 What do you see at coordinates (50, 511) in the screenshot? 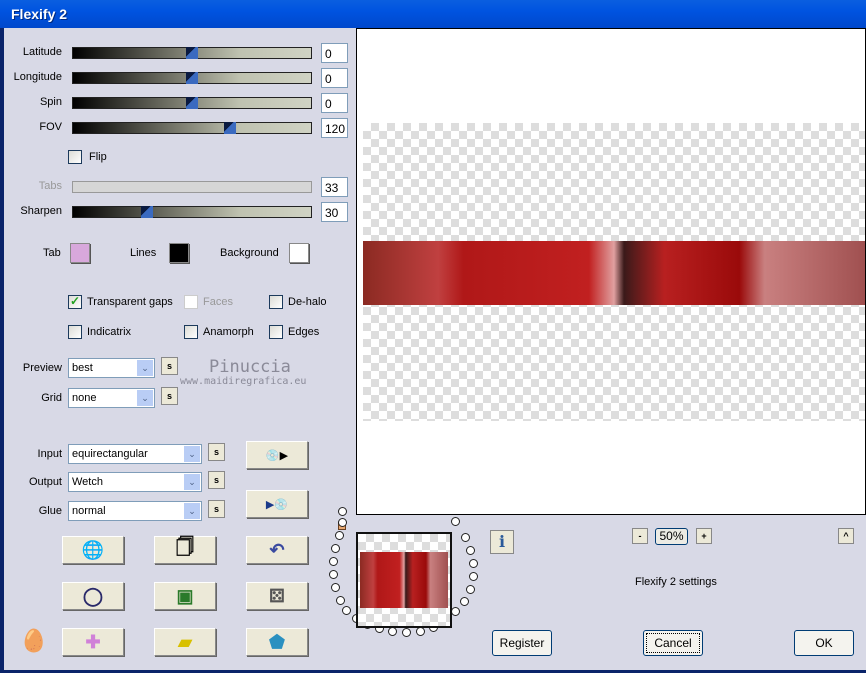
I see `glue-label: Glue` at bounding box center [50, 511].